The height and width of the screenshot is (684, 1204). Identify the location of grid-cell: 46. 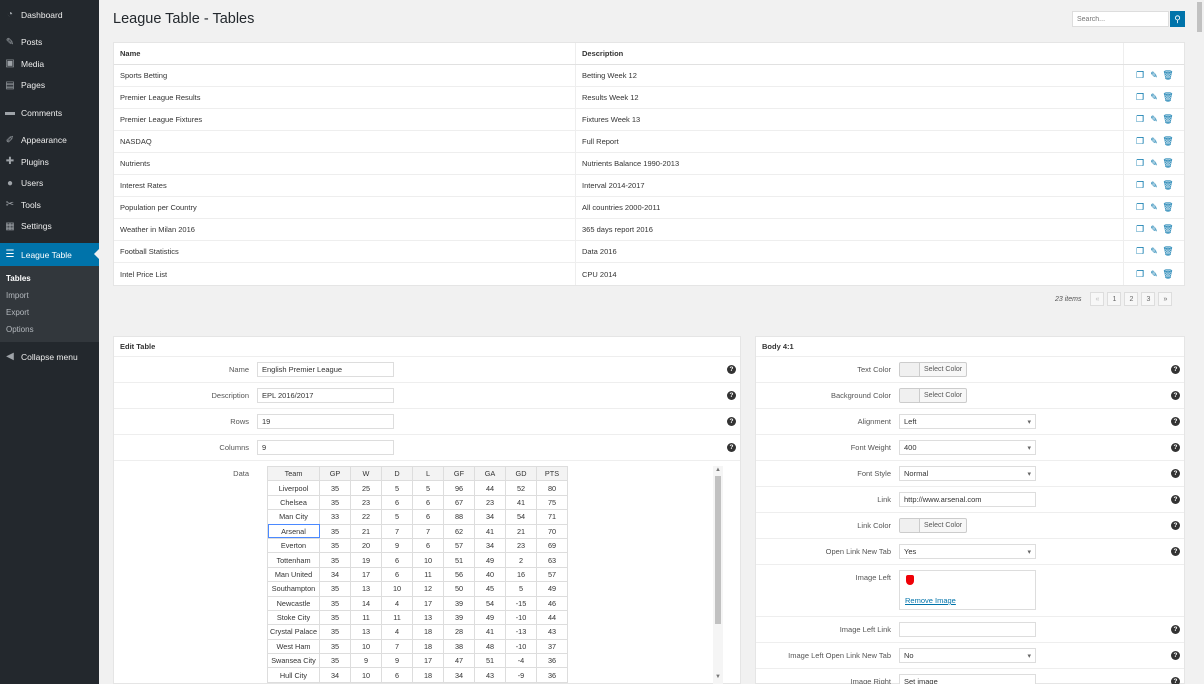
(552, 603).